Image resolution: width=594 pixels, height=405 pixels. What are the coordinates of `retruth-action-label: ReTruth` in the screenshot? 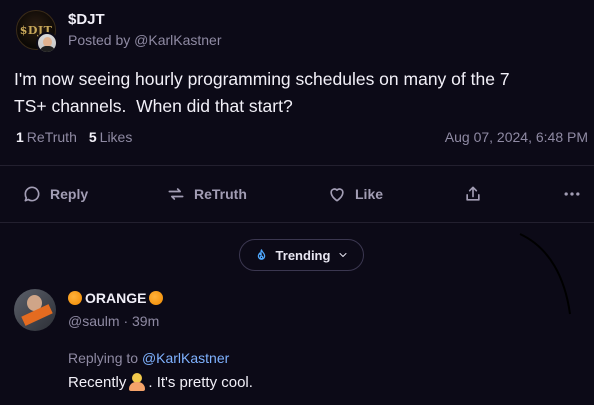 It's located at (220, 194).